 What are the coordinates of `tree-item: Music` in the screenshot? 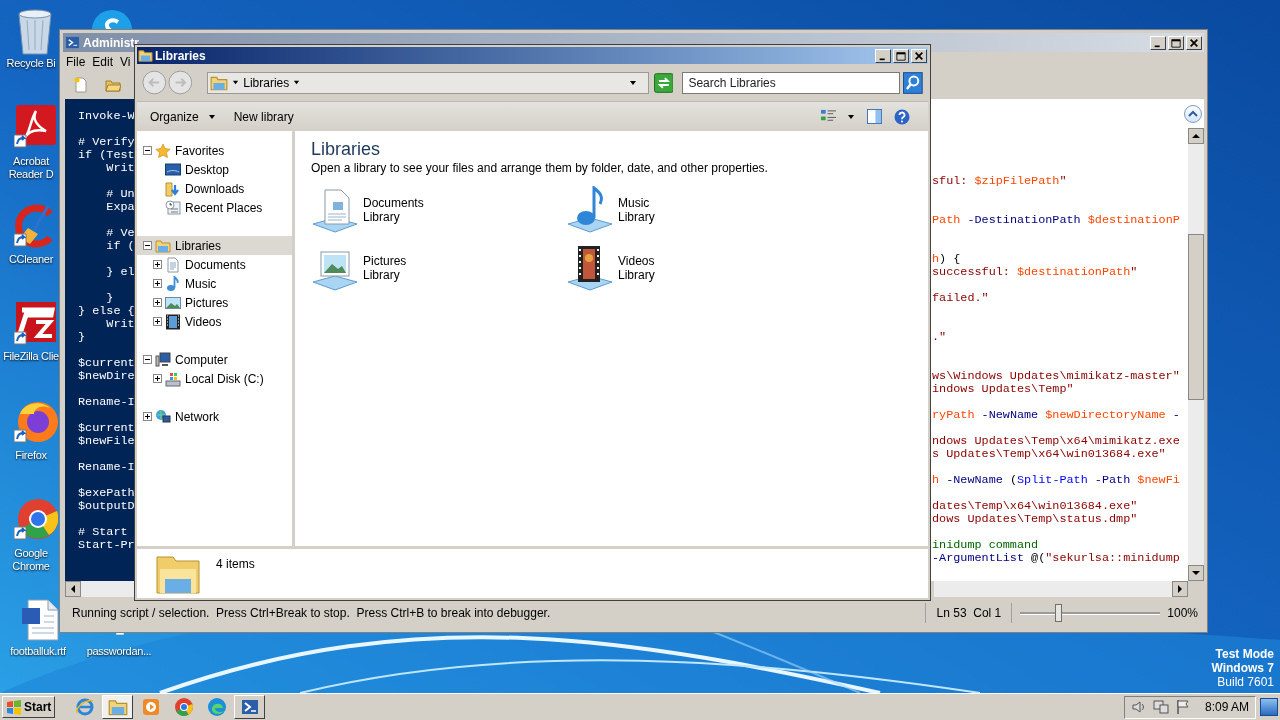 It's located at (214, 283).